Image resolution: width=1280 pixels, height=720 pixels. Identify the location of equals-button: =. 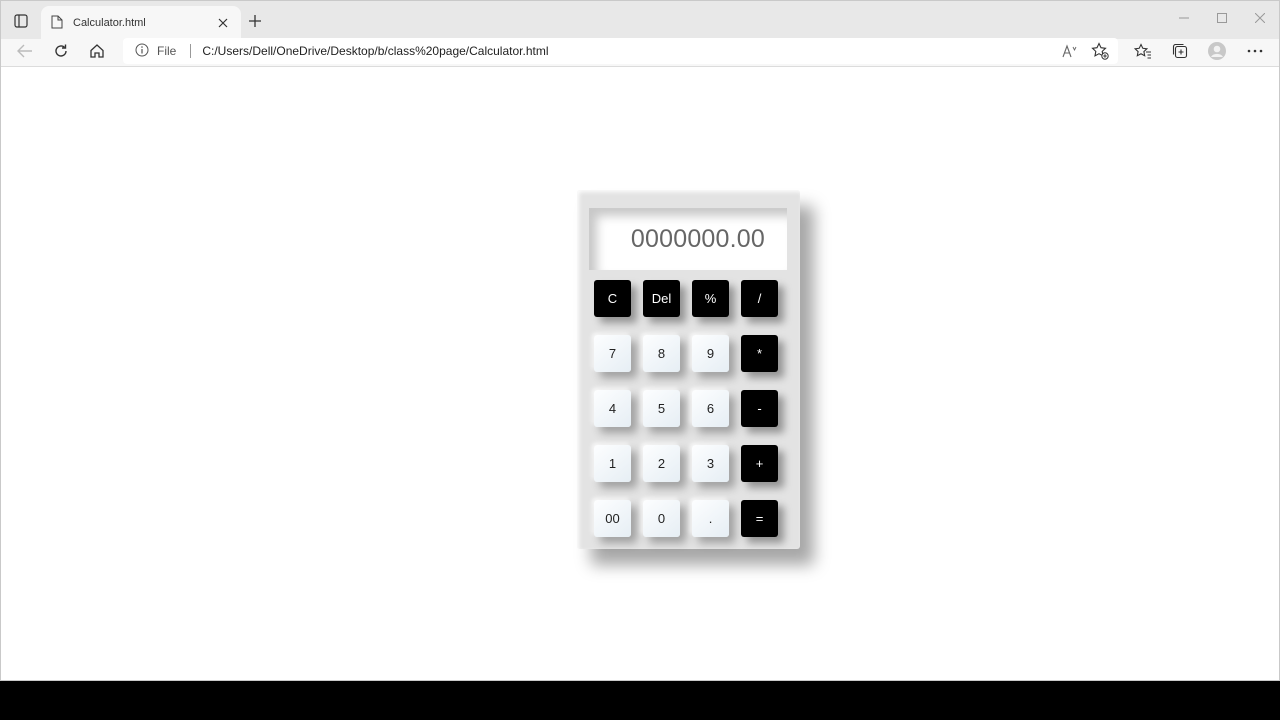
(759, 518).